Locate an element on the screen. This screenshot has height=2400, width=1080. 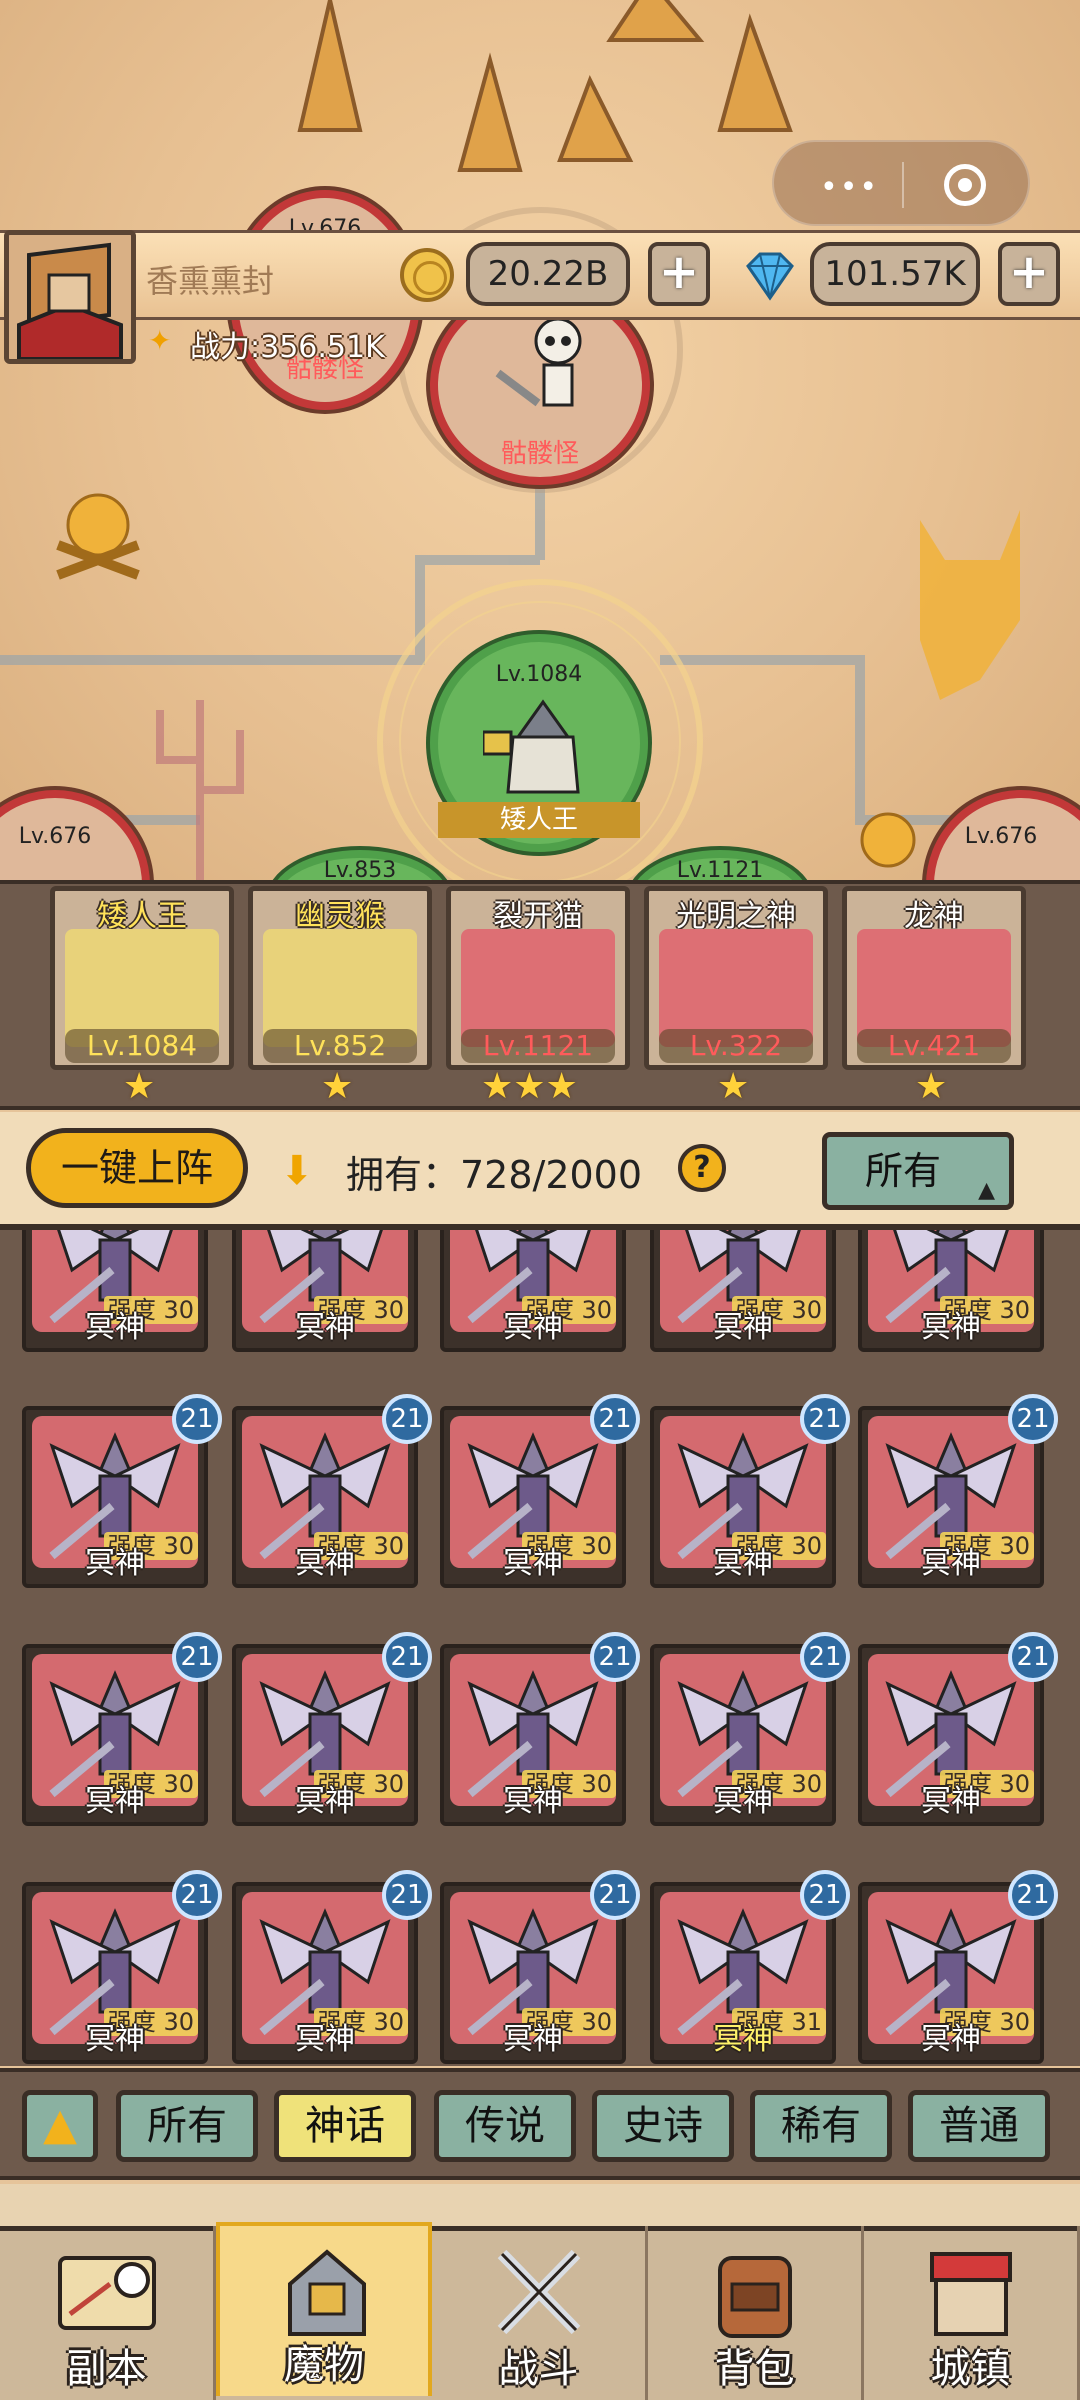
filter-dropdown: 所有 ▲ is located at coordinates (918, 1171).